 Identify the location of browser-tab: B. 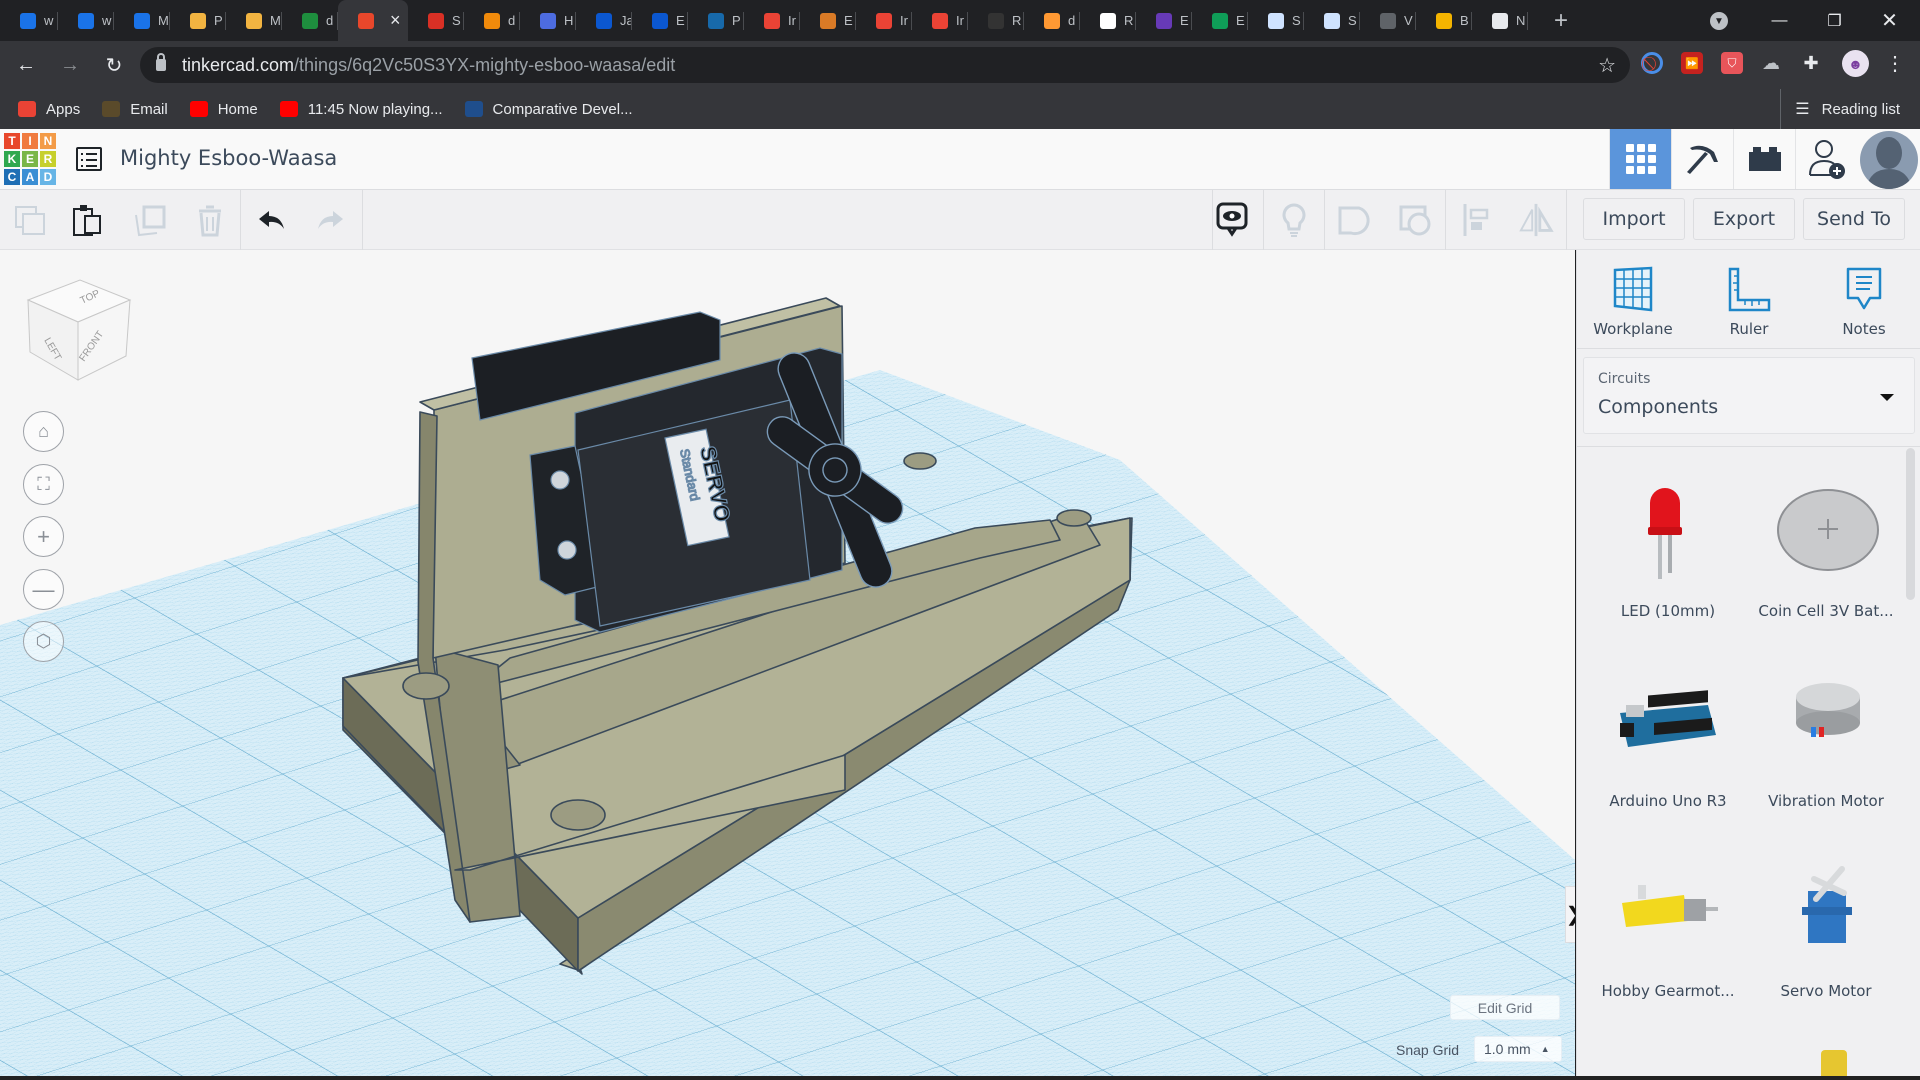
(1444, 20).